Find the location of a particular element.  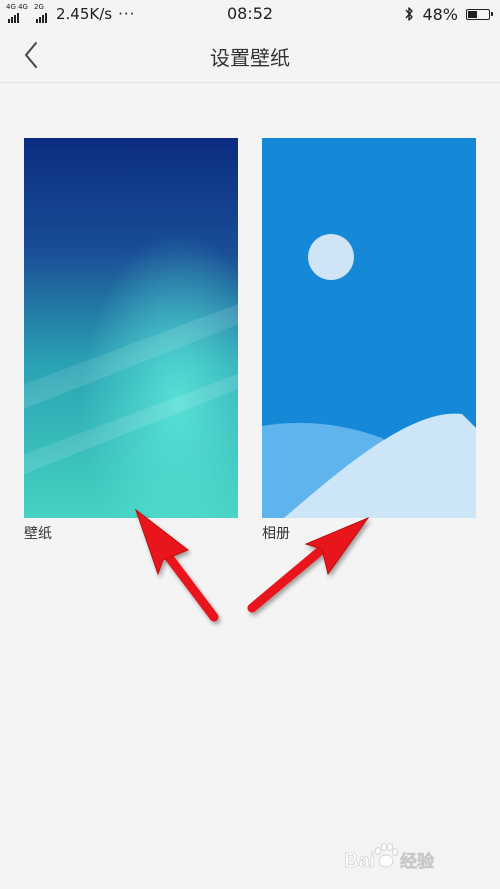

album-label: 相册 is located at coordinates (276, 534).